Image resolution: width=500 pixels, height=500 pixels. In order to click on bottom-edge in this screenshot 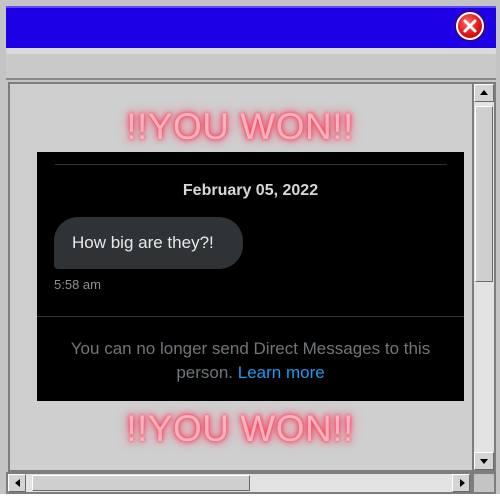, I will do `click(250, 497)`.